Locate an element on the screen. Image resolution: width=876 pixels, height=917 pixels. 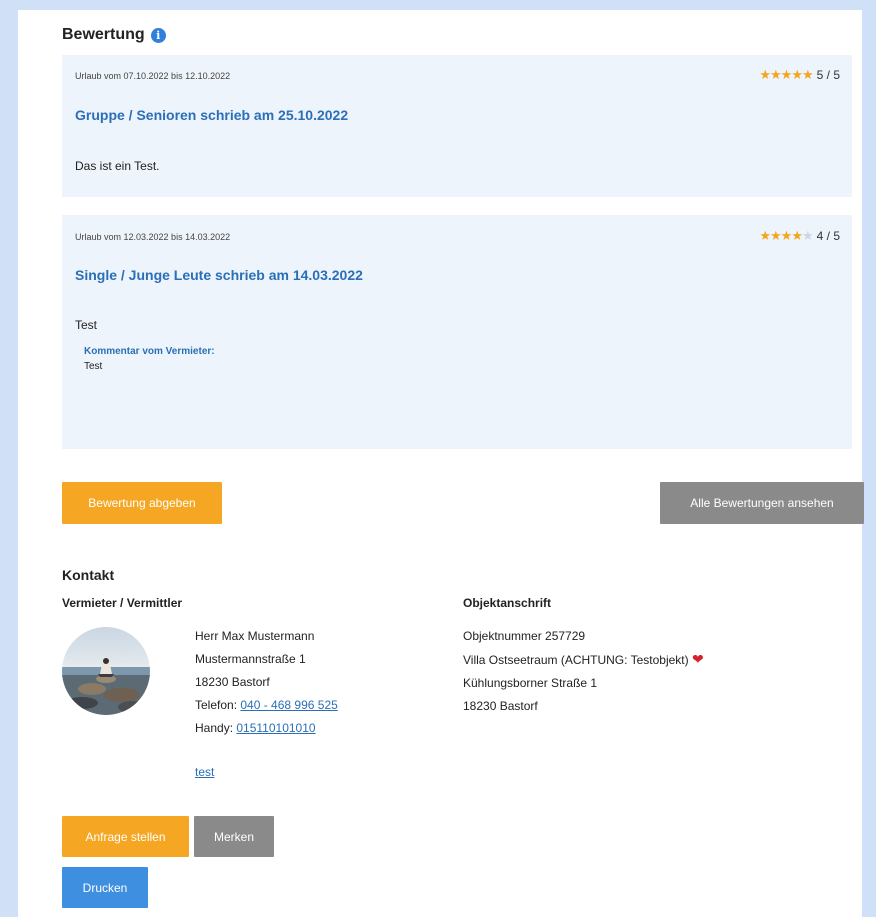
landlord-comment-text: Test is located at coordinates (93, 366).